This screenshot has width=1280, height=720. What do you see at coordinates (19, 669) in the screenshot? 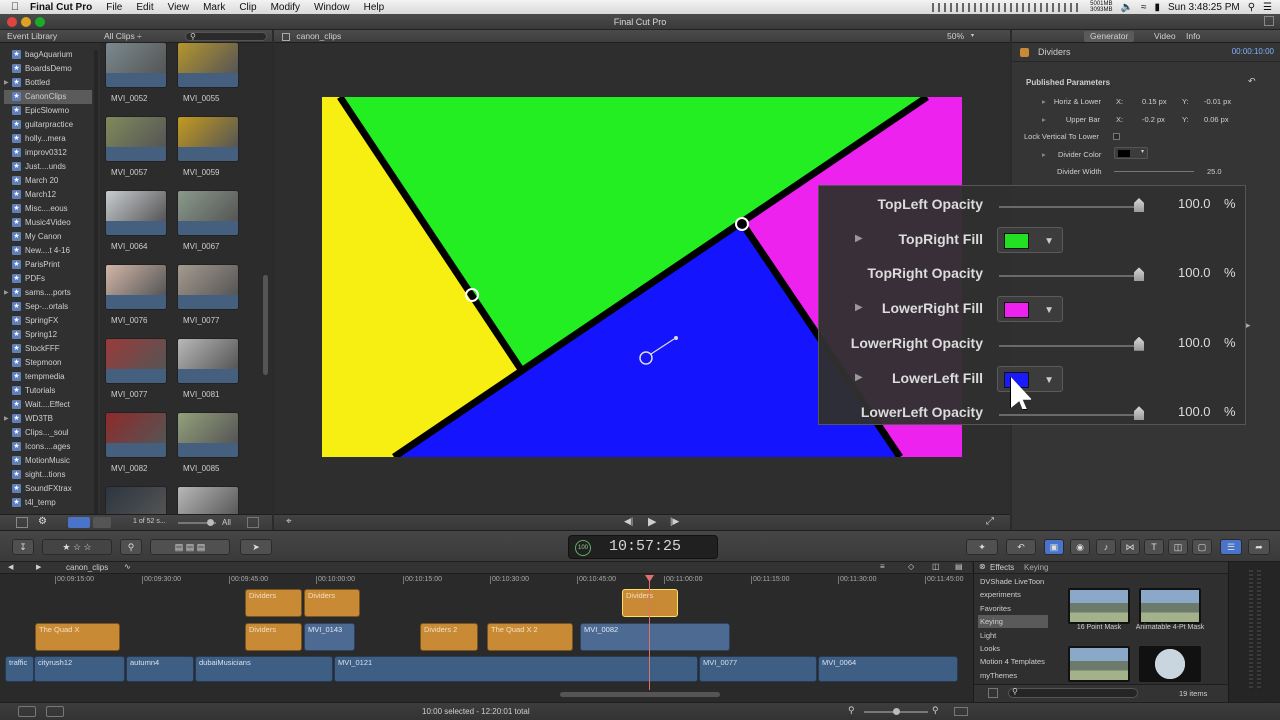
I see `timeline-clip: traffic` at bounding box center [19, 669].